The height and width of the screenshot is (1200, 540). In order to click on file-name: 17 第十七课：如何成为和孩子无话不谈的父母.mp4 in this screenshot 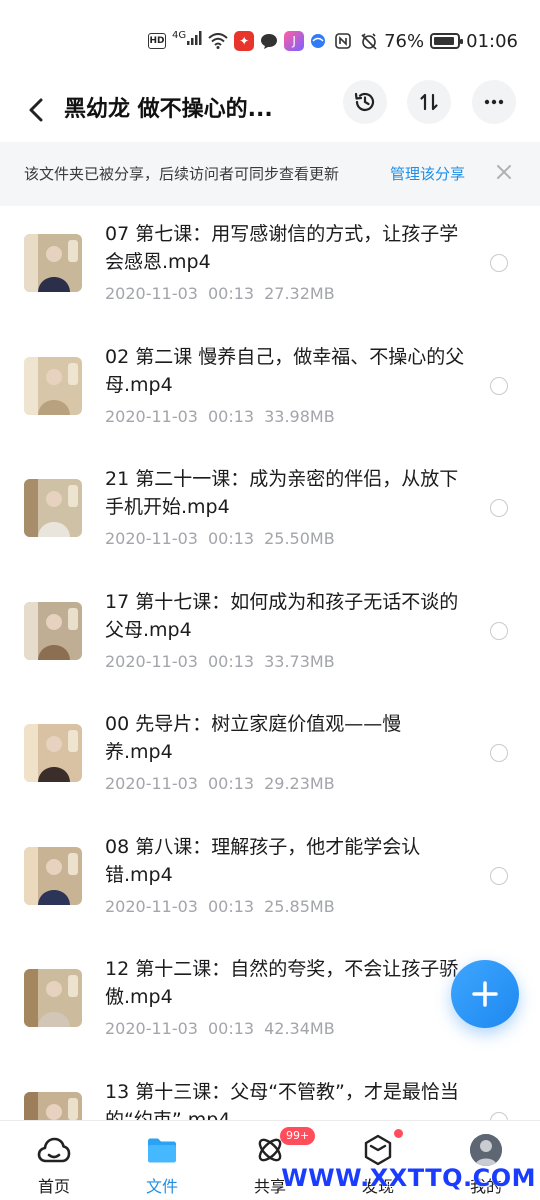, I will do `click(282, 615)`.